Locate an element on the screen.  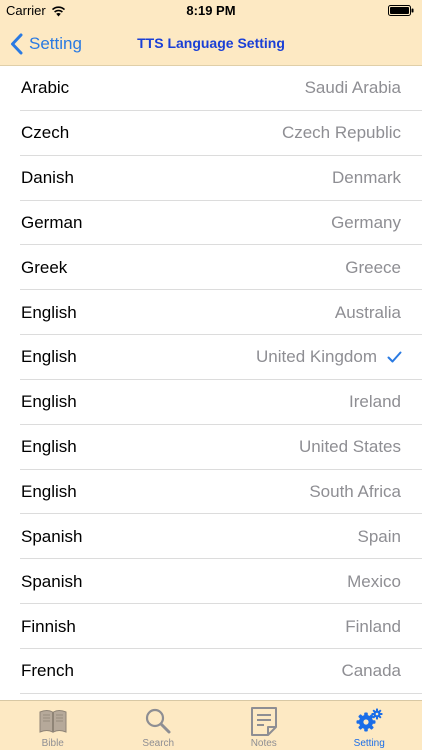
tab-label: Search is located at coordinates (158, 743).